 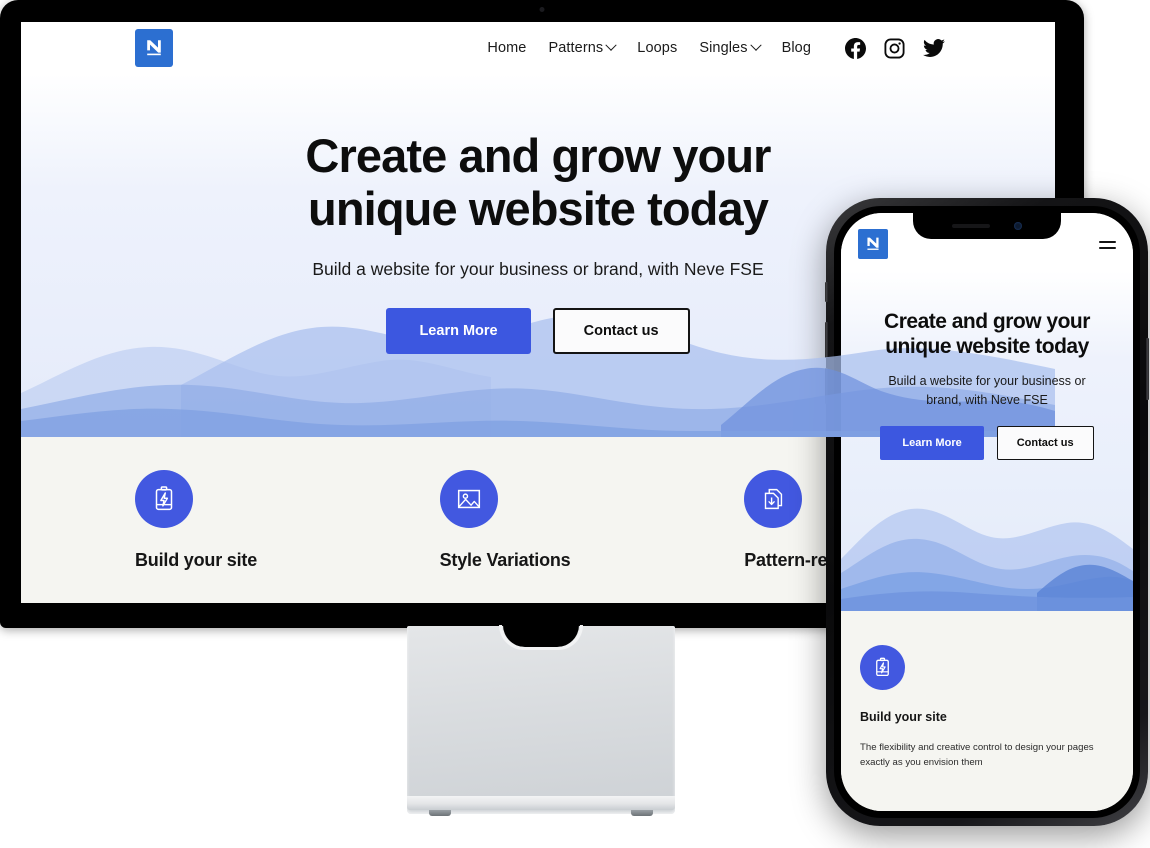 I want to click on nav-label: Singles, so click(x=723, y=48).